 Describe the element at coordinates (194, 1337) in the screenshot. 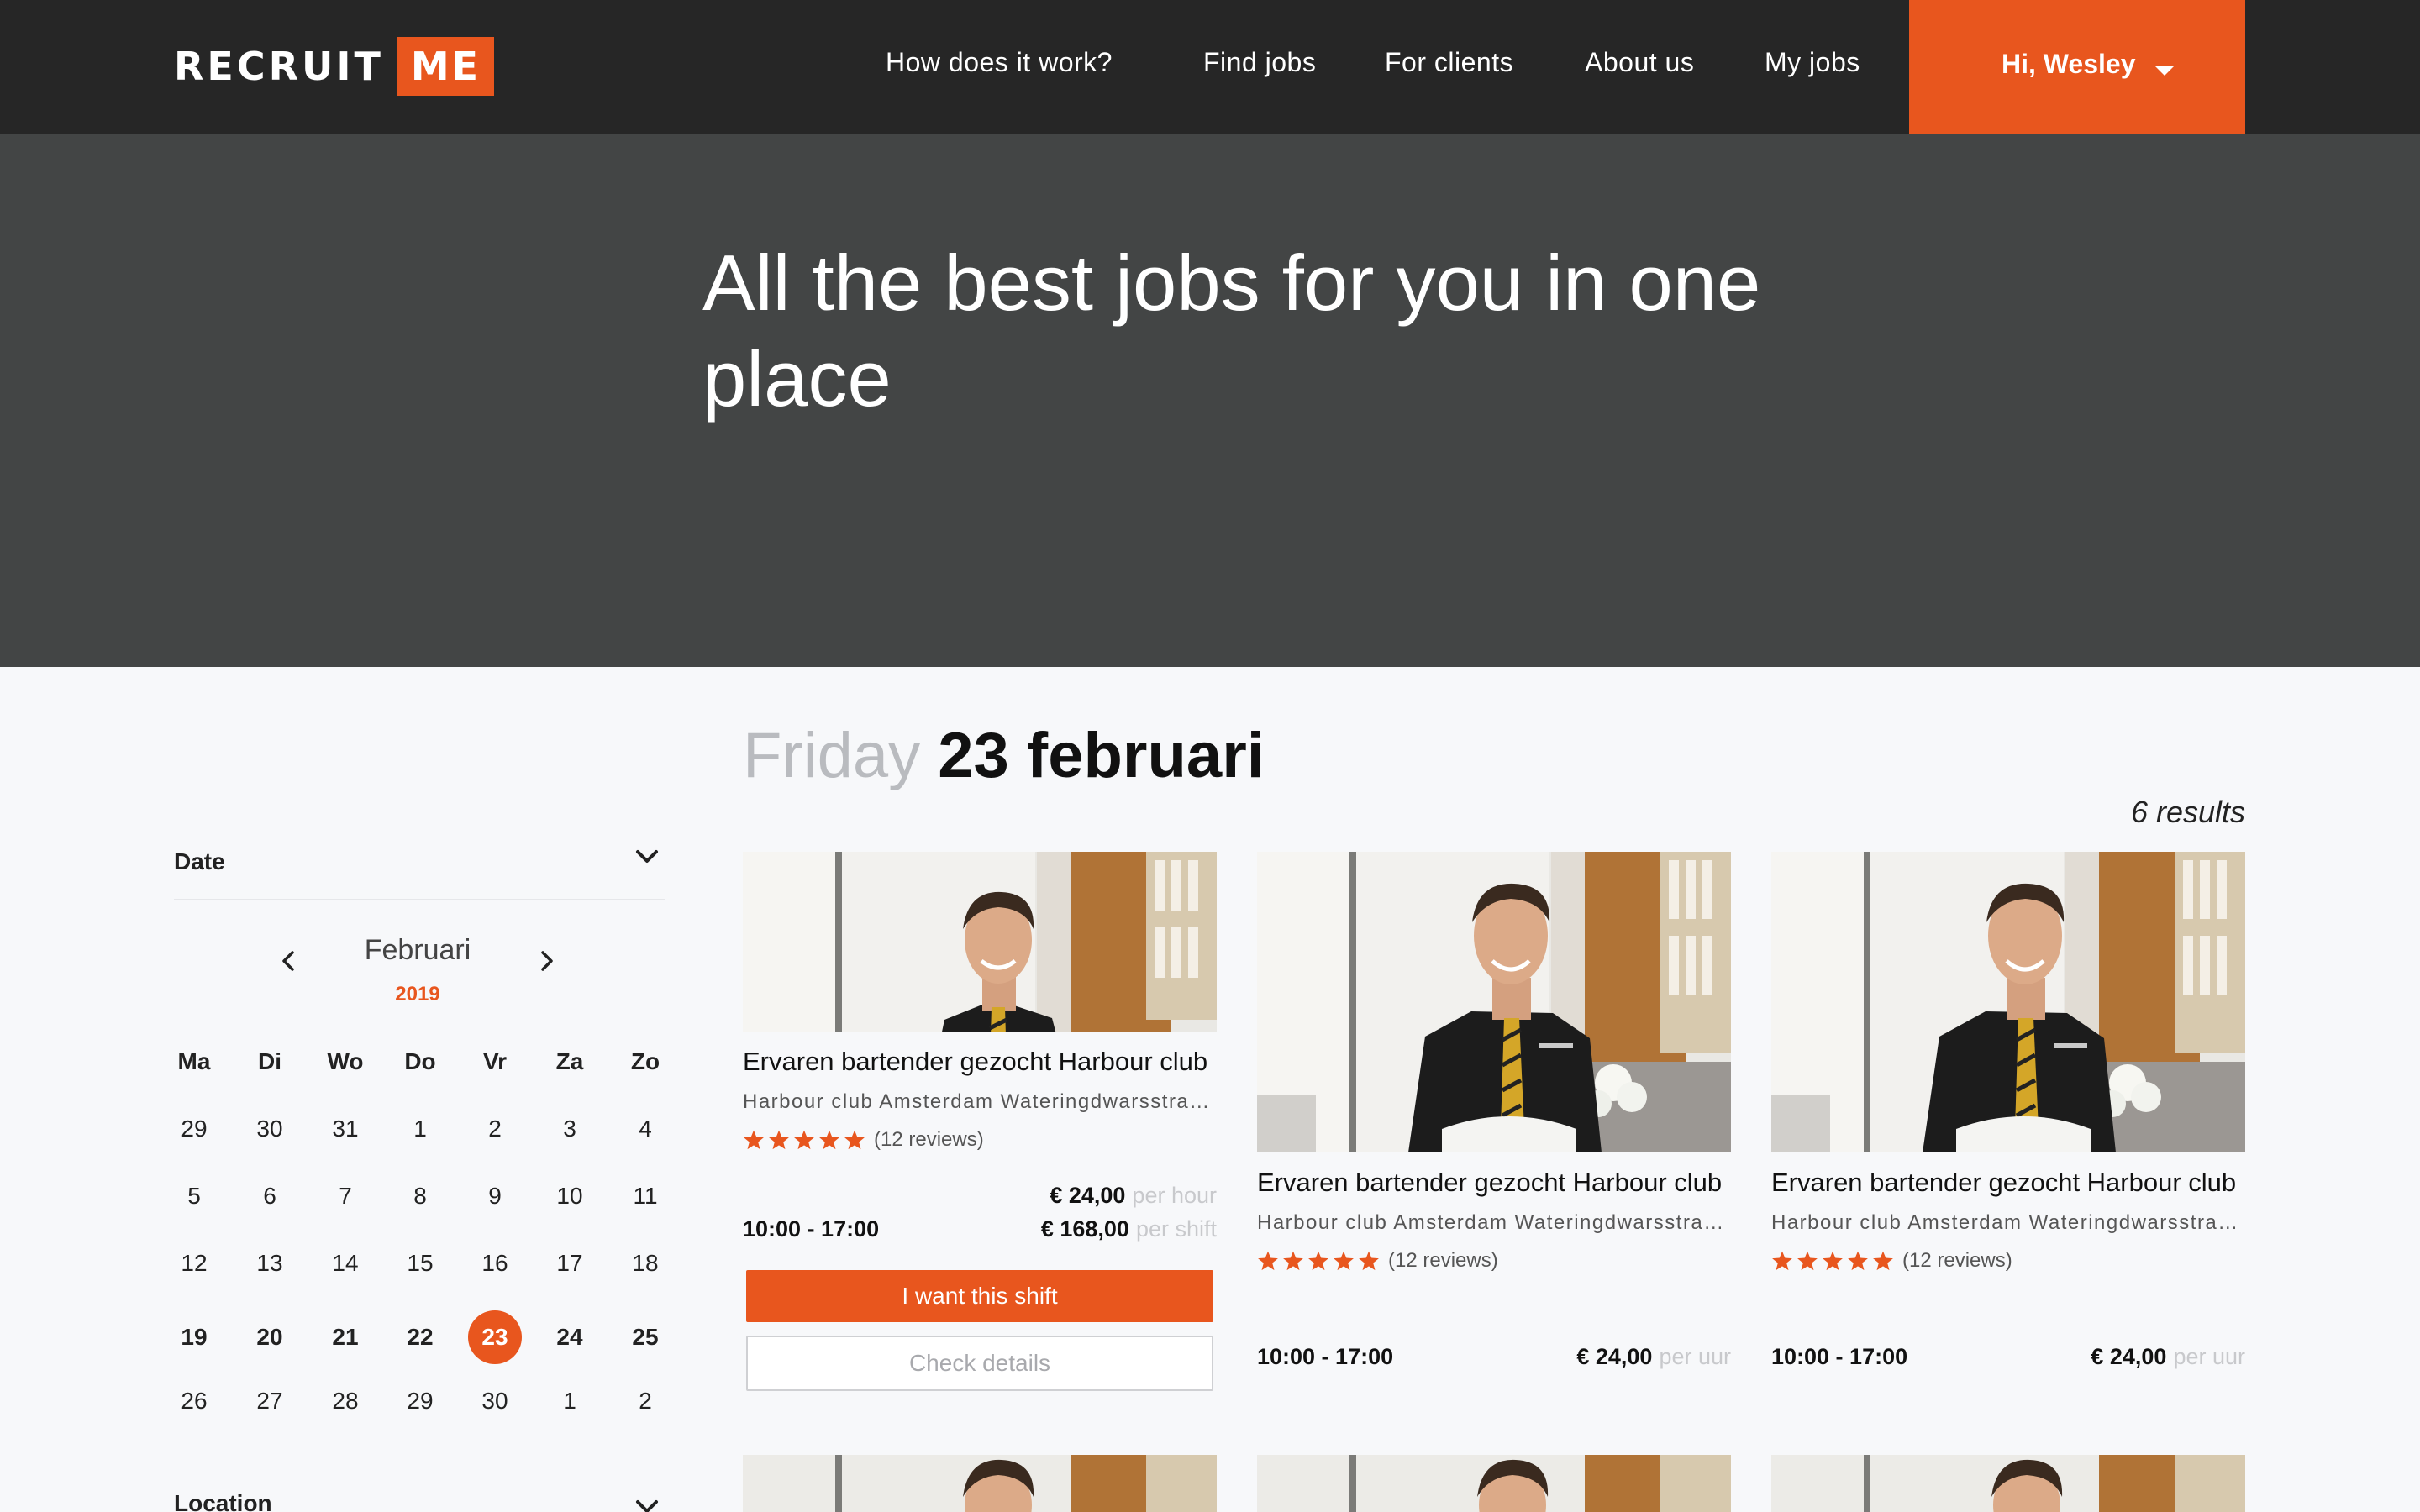

I see `calendar-day: 19` at that location.